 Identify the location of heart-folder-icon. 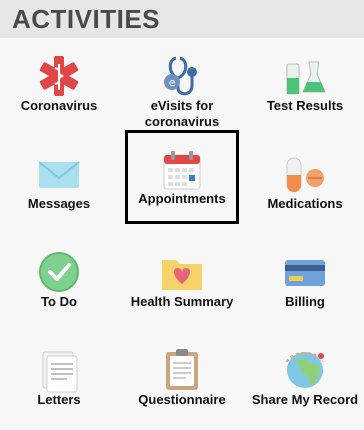
(182, 272).